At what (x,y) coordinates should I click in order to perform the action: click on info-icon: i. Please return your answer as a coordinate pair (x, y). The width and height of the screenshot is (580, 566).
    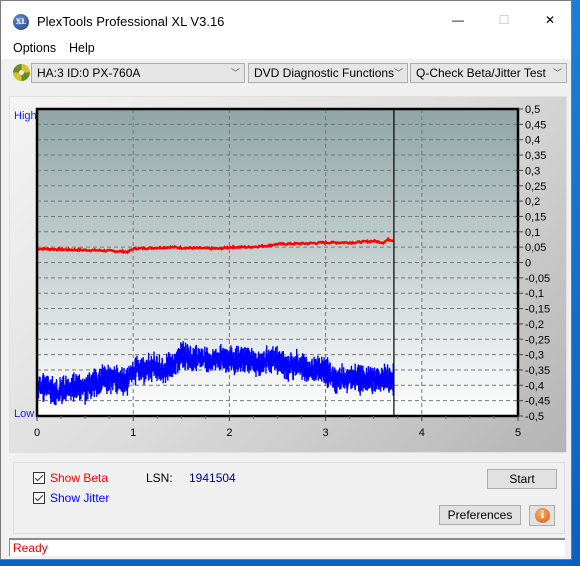
    Looking at the image, I should click on (542, 515).